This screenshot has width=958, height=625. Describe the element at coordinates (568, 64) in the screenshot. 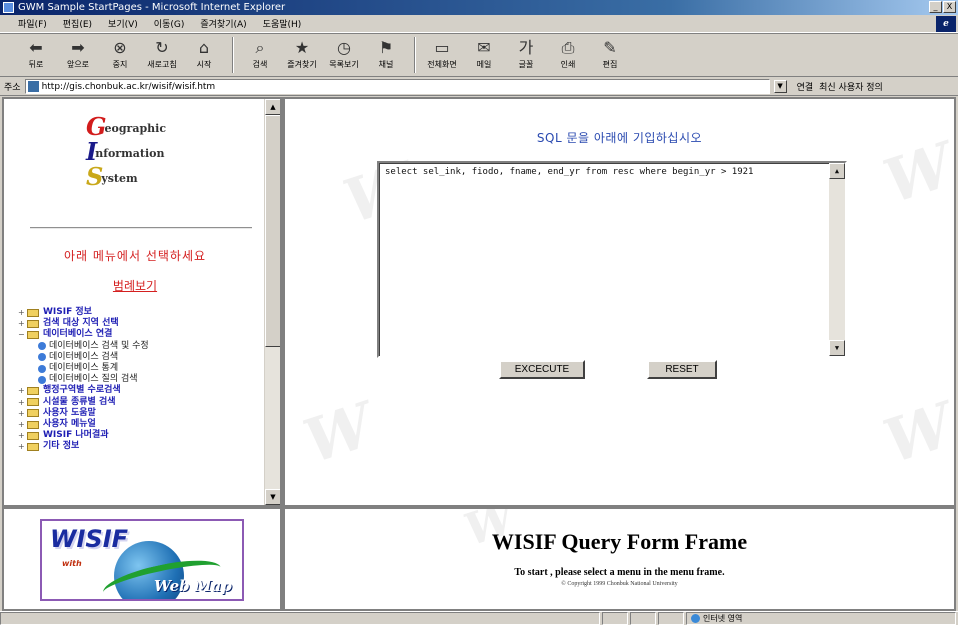

I see `toolbar-label: 인쇄` at that location.